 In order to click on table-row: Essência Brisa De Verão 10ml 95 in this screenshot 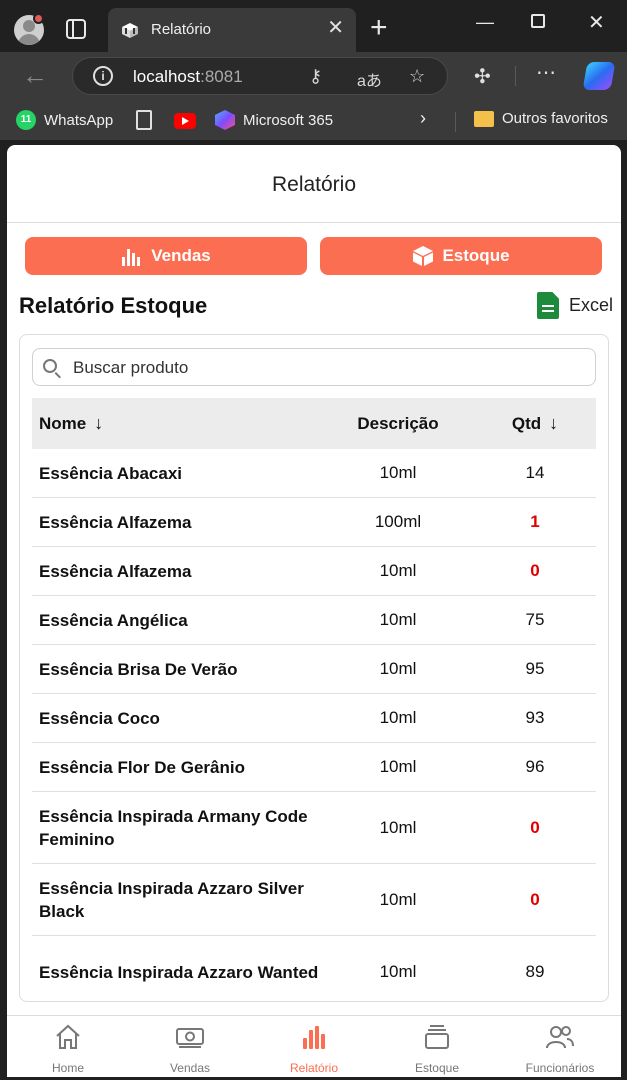, I will do `click(314, 669)`.